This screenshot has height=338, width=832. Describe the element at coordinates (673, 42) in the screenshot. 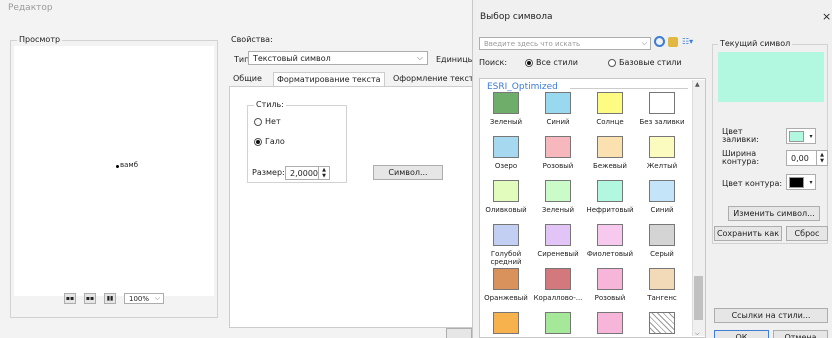

I see `style-manager-icon` at that location.